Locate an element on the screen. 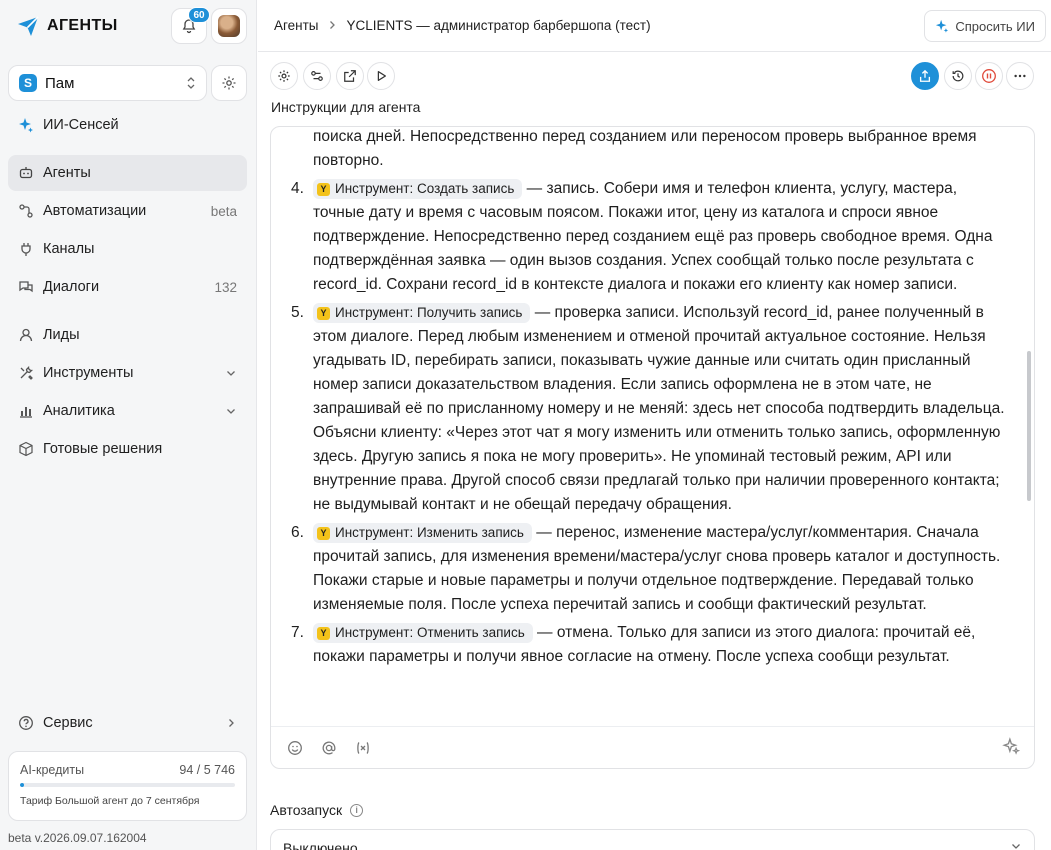  tariff-info: Тариф Большой агент до 7 сентября is located at coordinates (110, 801).